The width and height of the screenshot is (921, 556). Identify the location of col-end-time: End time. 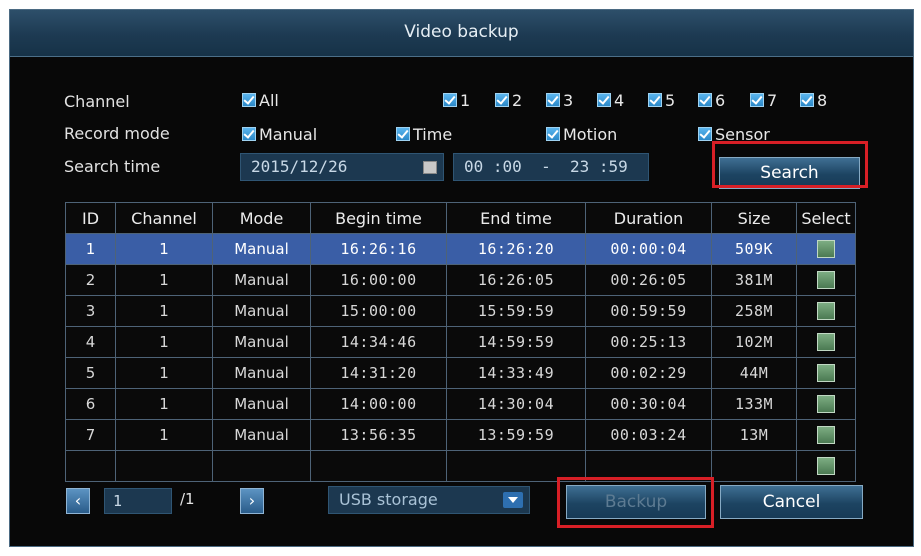
(516, 218).